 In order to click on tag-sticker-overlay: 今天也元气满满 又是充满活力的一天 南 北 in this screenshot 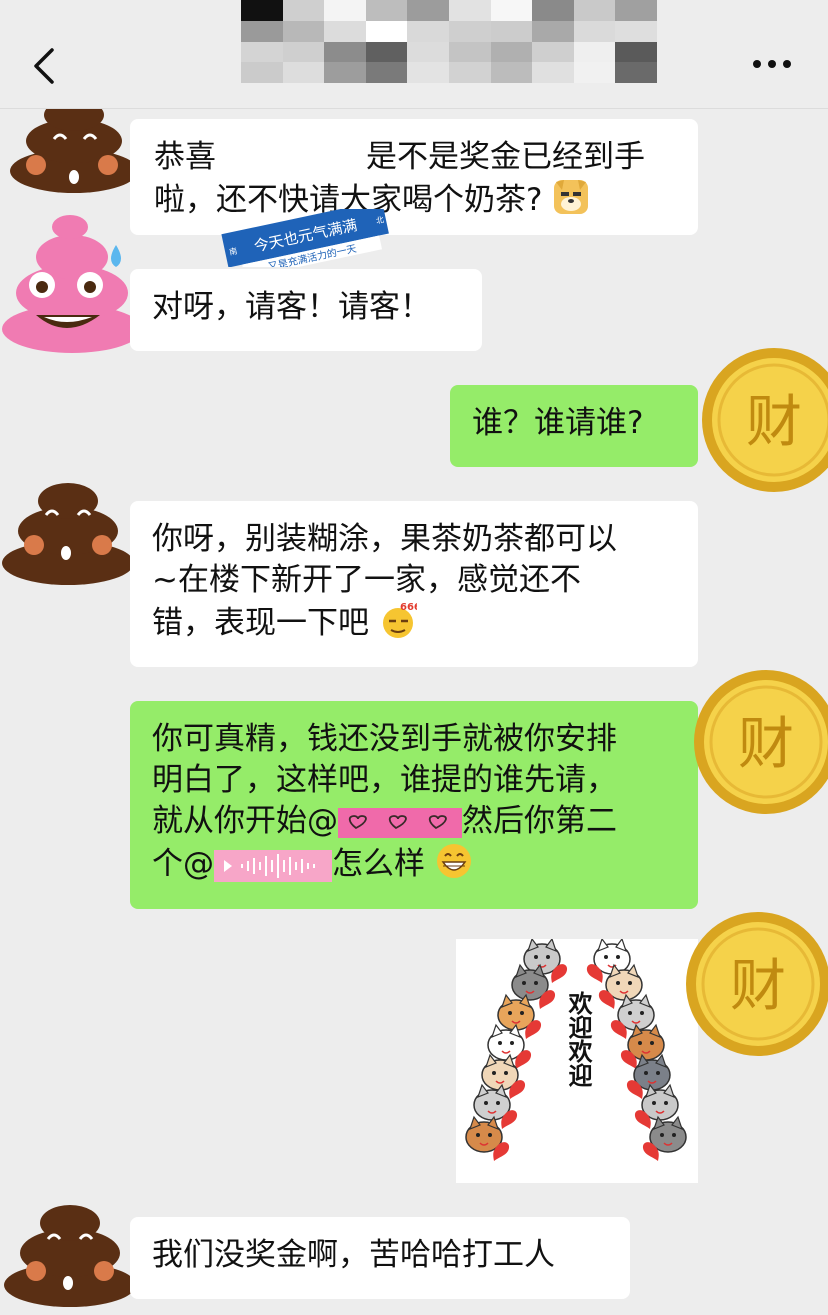, I will do `click(305, 238)`.